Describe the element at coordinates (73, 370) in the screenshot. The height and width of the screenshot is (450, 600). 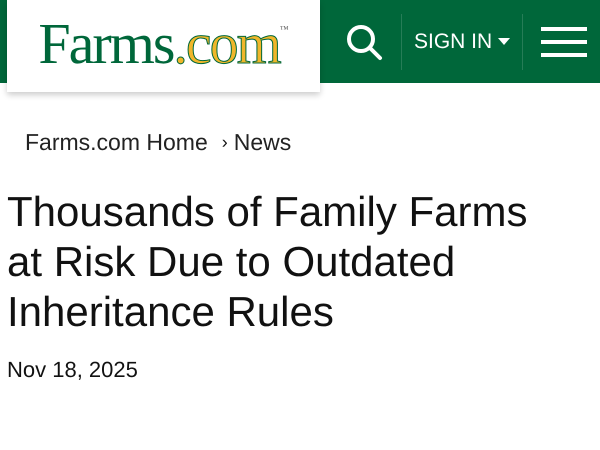
I see `article-date: Nov 18, 2025` at that location.